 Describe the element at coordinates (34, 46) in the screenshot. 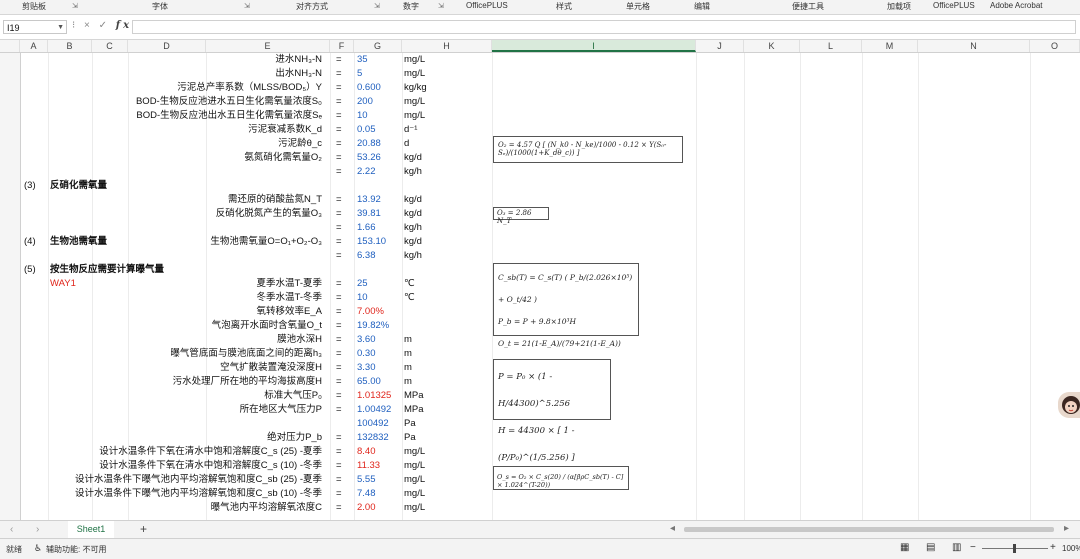

I see `column-header-a: A` at that location.